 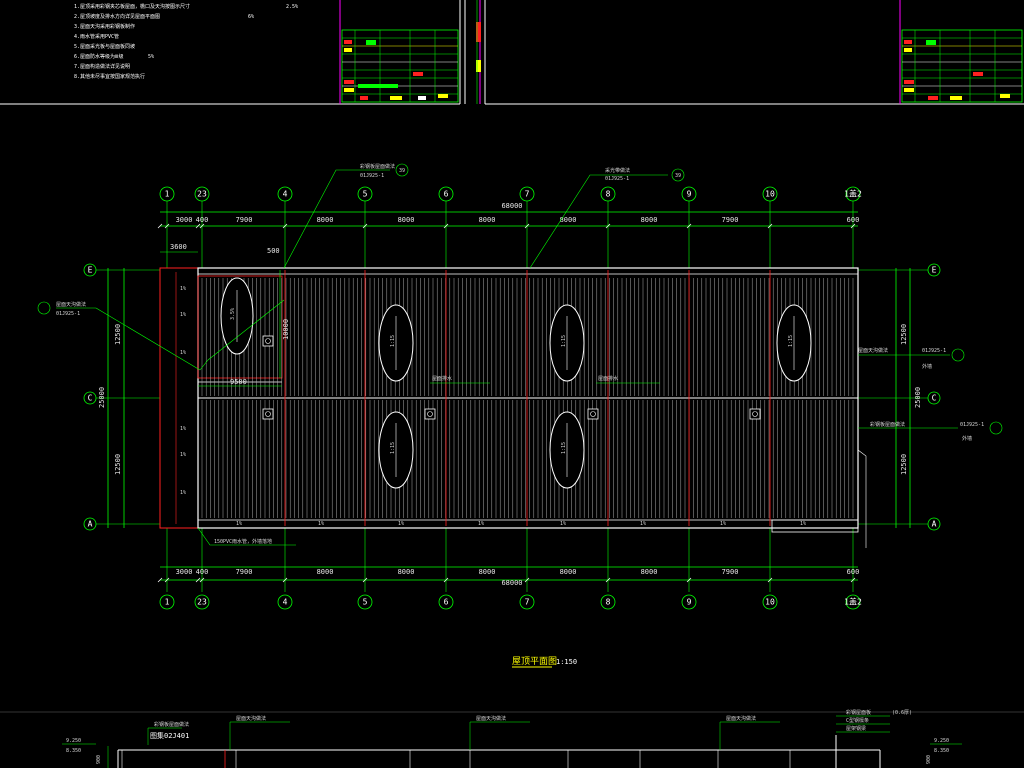 I want to click on legend-3: 屋架钢梁, so click(x=856, y=728).